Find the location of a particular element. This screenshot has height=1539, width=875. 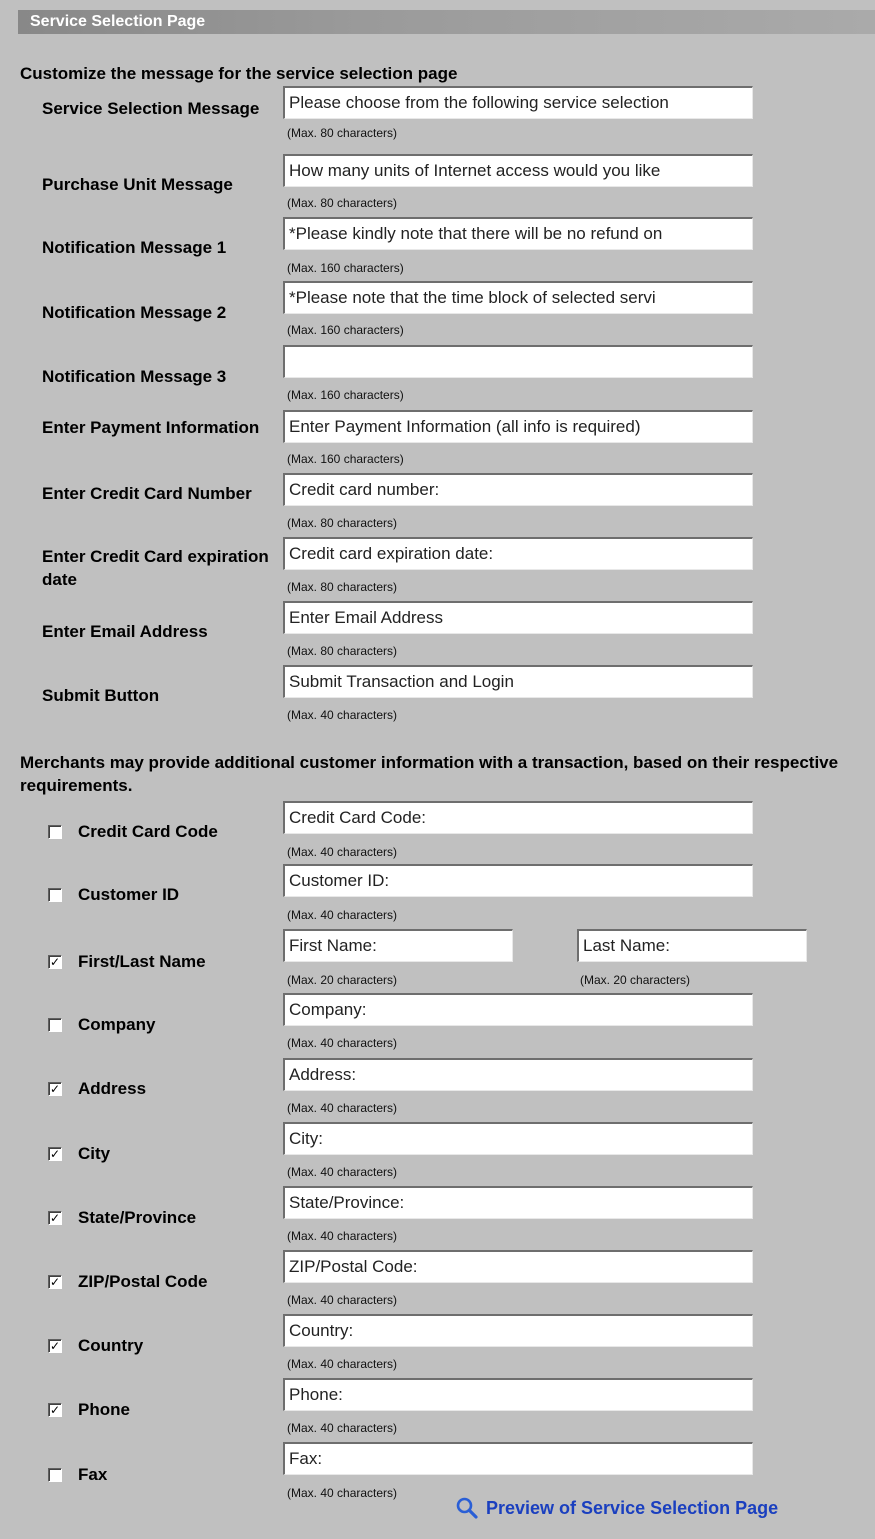

enter-credit-card-number-field is located at coordinates (518, 489).